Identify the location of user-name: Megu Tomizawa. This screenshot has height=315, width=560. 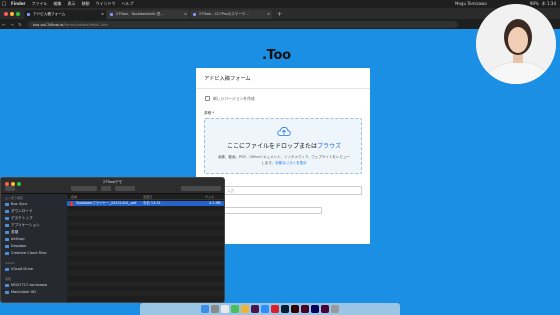
(471, 3).